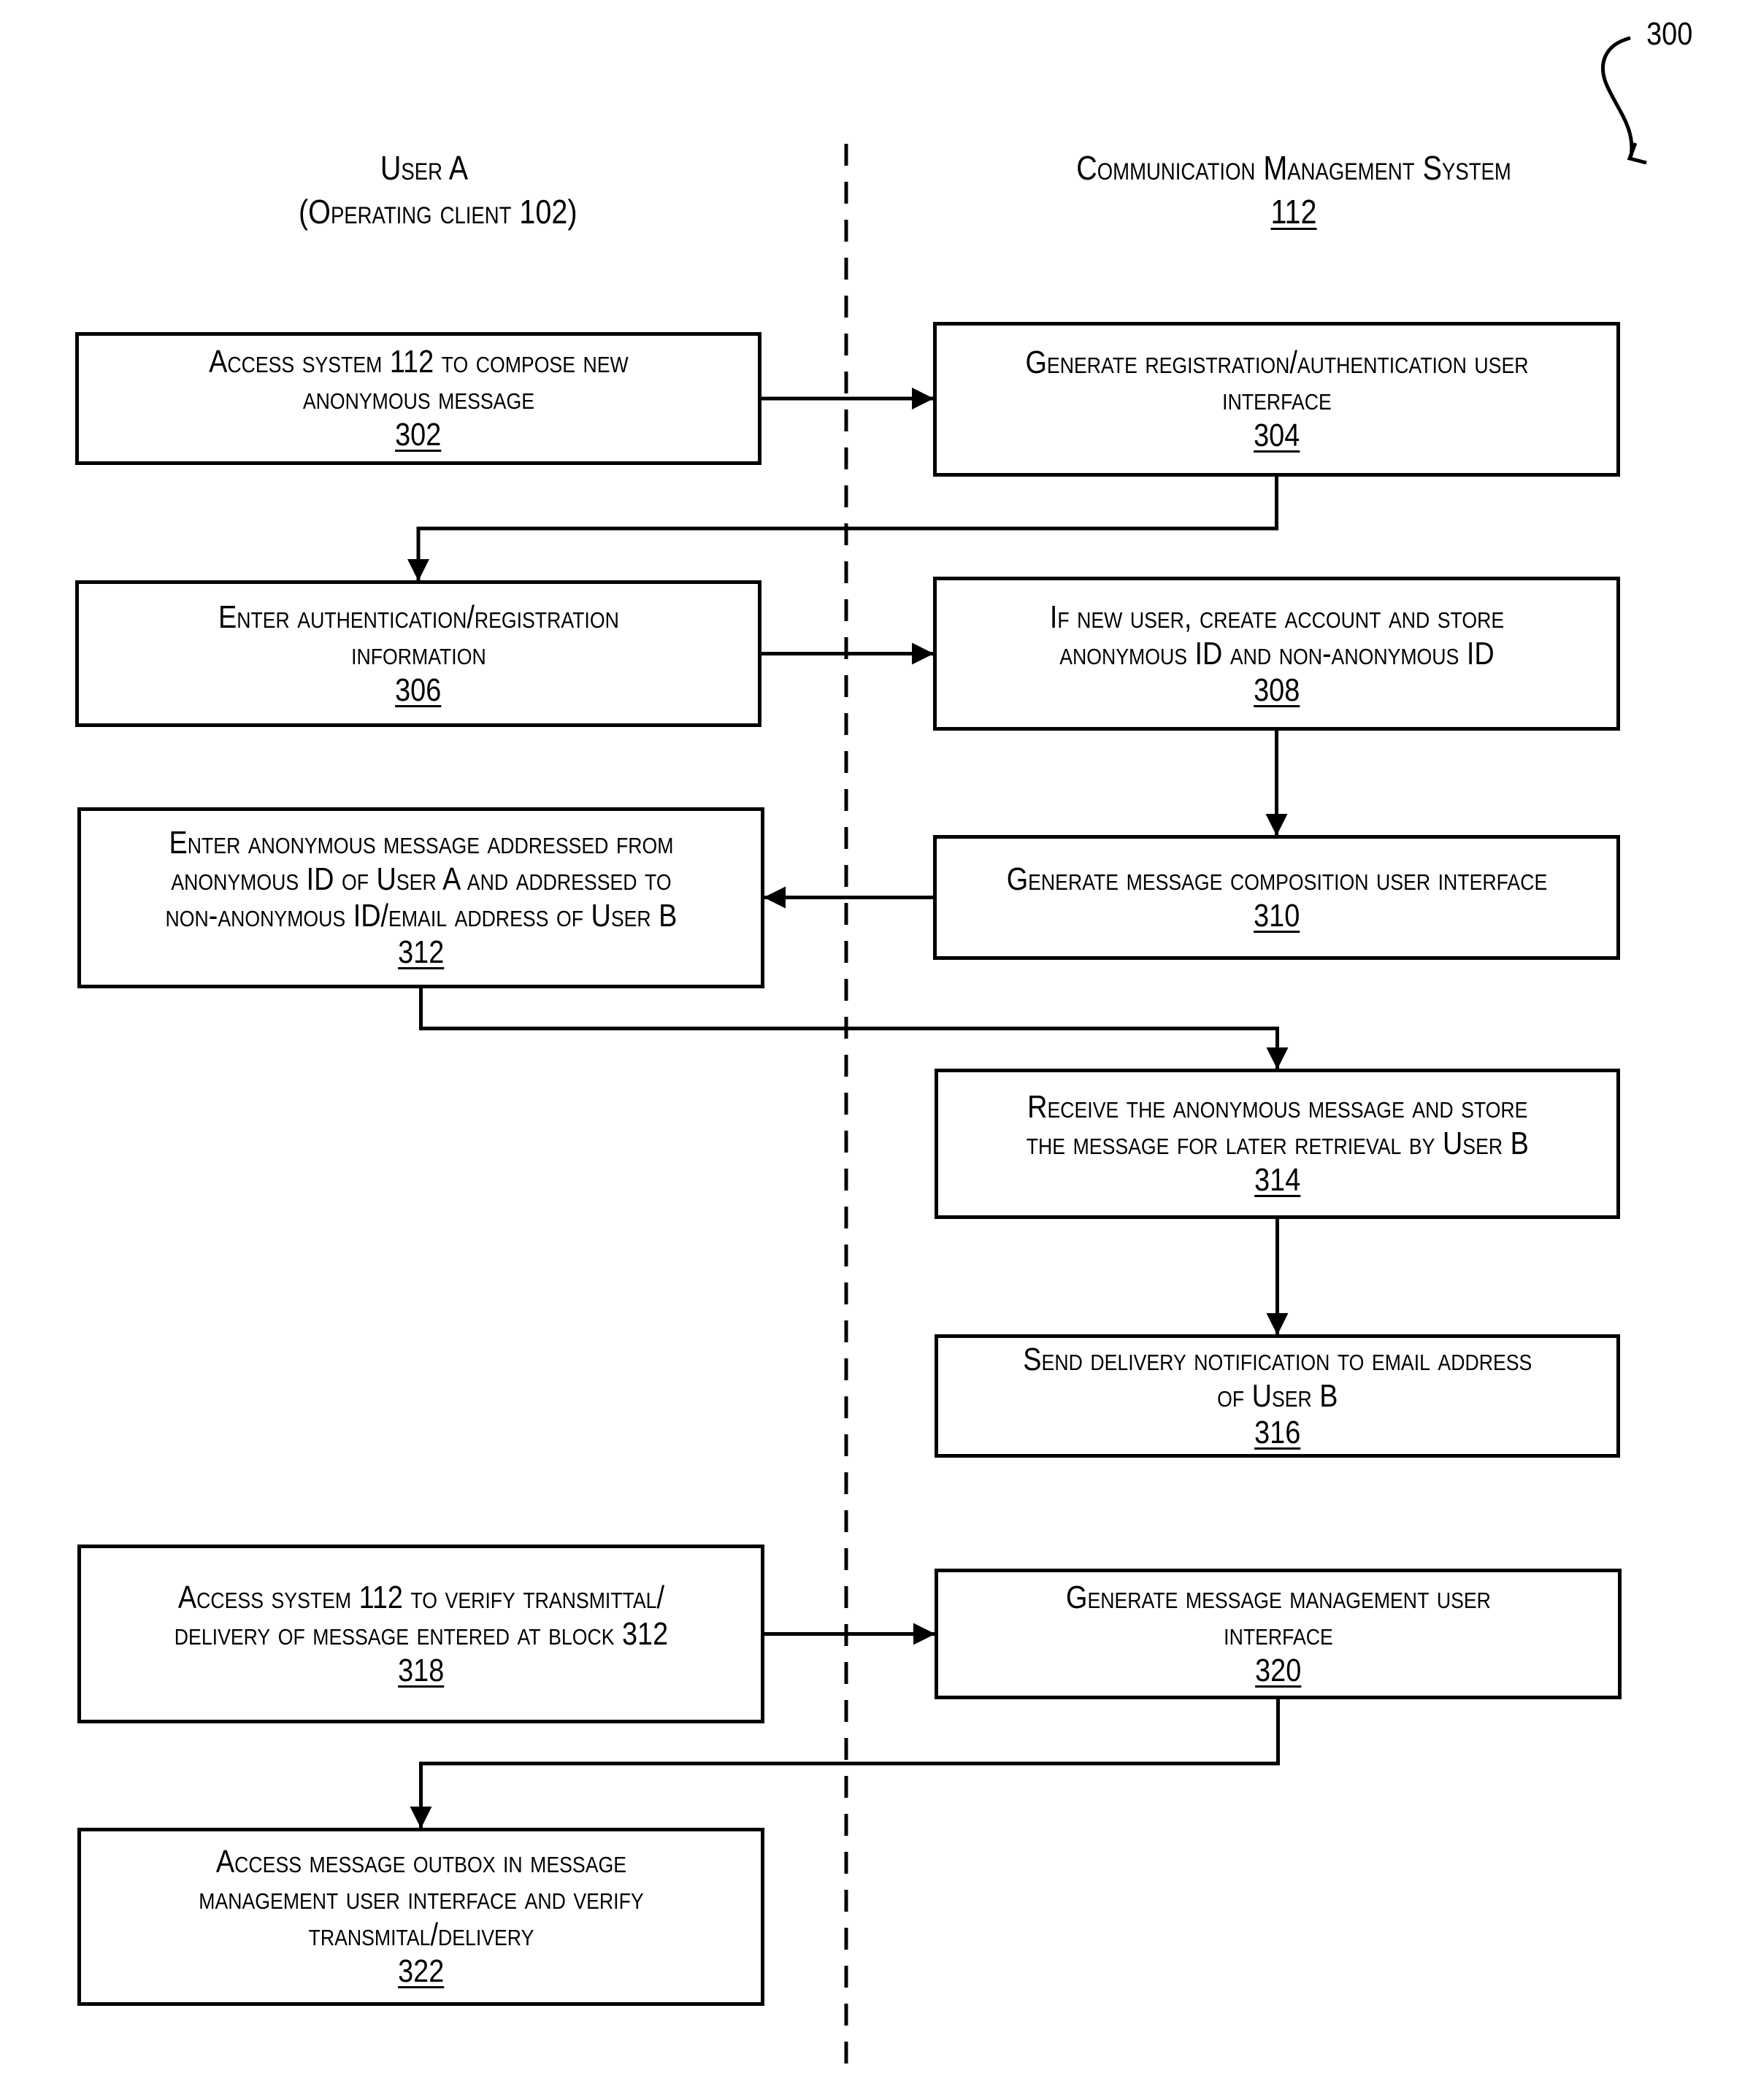 The height and width of the screenshot is (2100, 1761). Describe the element at coordinates (1617, 97) in the screenshot. I see `figure-leader-curve` at that location.